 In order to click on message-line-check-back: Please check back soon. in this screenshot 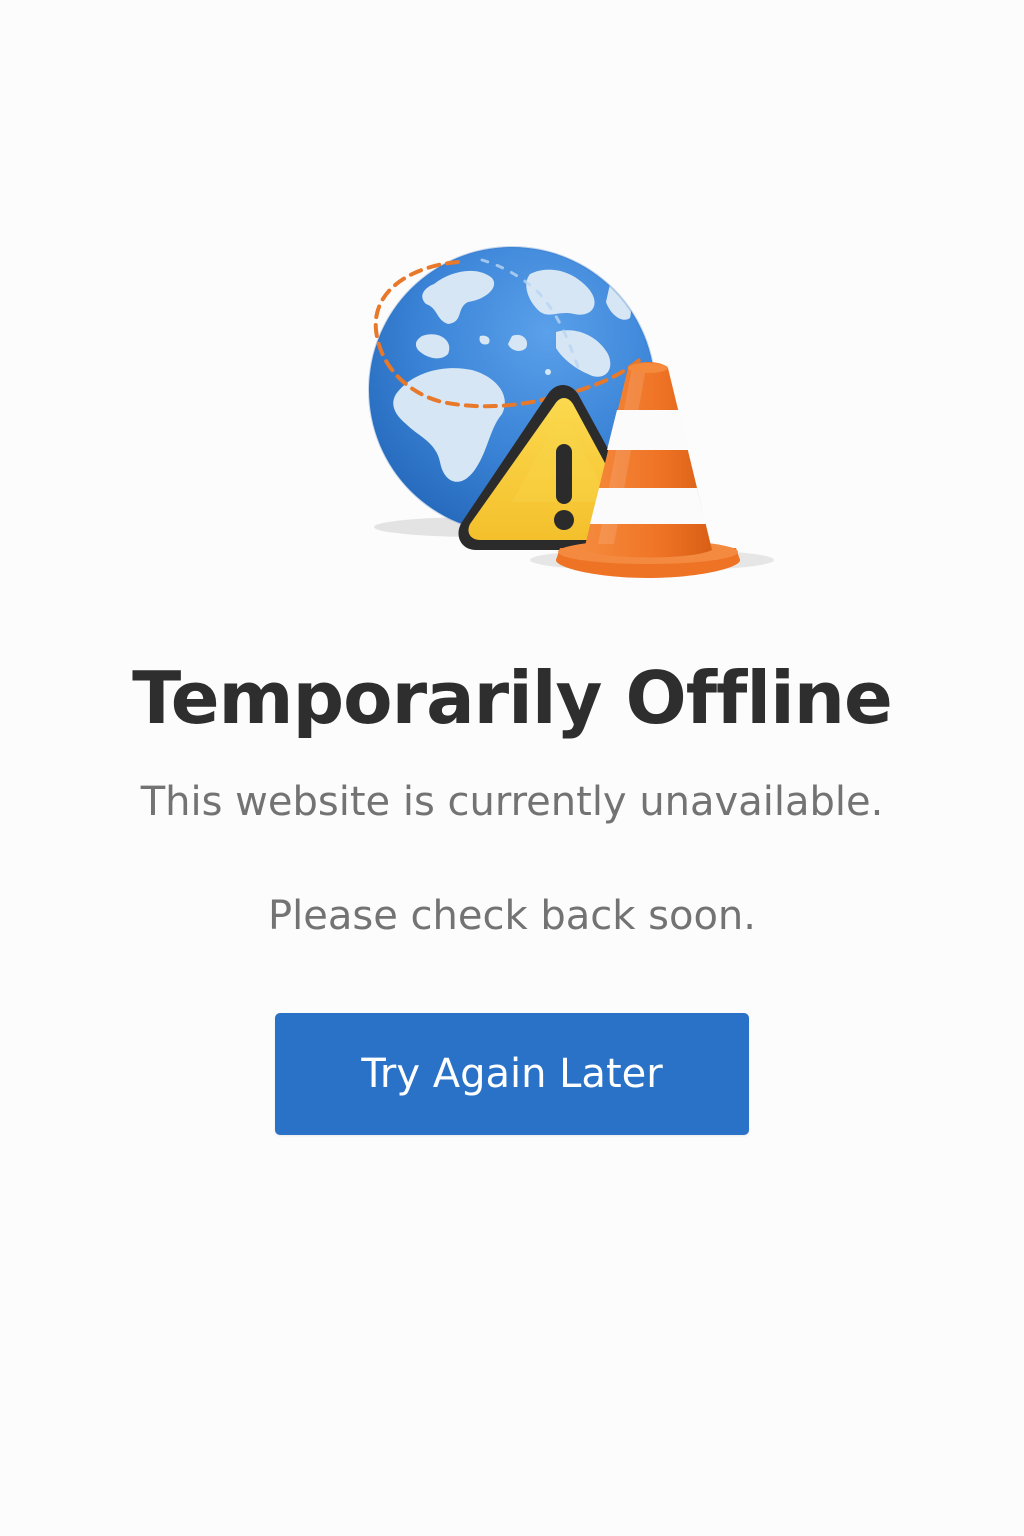, I will do `click(512, 916)`.